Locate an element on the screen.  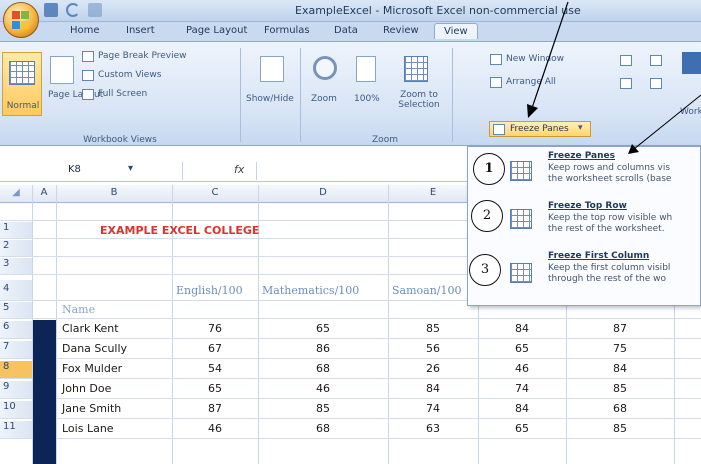
office-logo-icon is located at coordinates (21, 20).